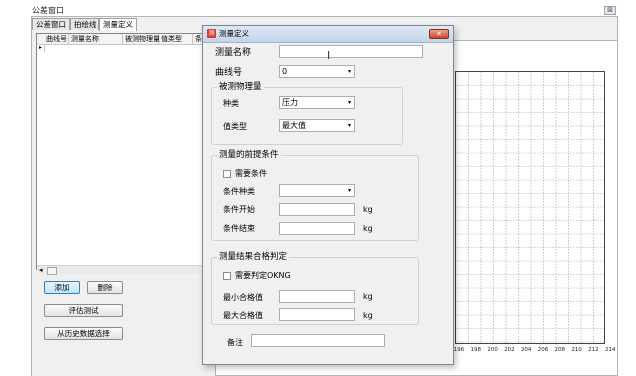  What do you see at coordinates (122, 270) in the screenshot?
I see `grid-horizontal-scrollbar: ◂` at bounding box center [122, 270].